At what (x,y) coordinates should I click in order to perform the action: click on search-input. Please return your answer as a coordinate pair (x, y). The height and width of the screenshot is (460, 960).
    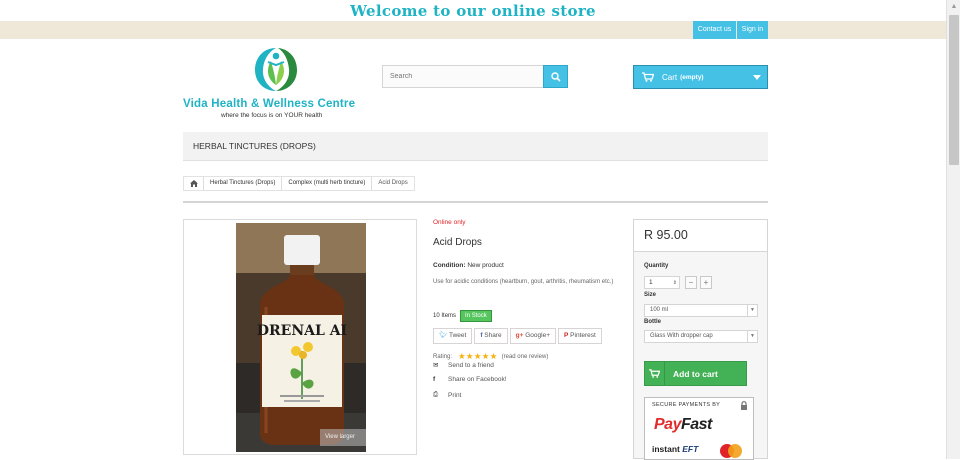
    Looking at the image, I should click on (463, 76).